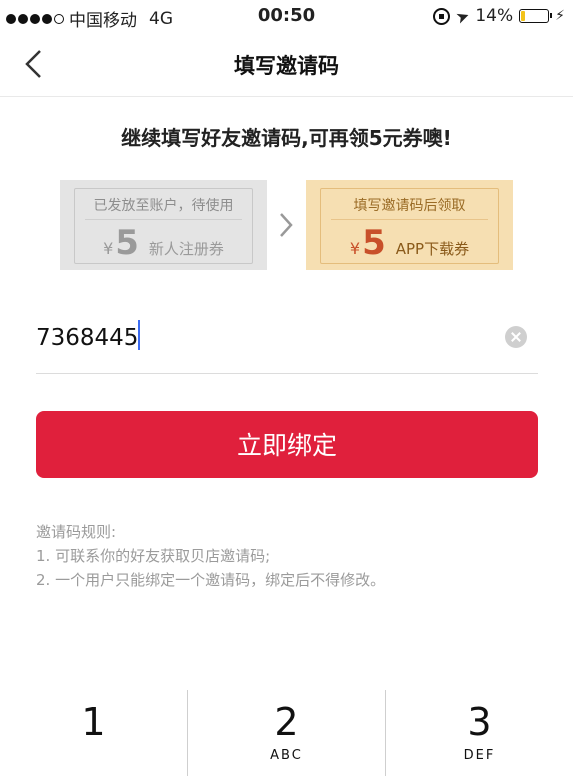  I want to click on numeric-keyboard: 1 2 ABC 3 DEF, so click(286, 733).